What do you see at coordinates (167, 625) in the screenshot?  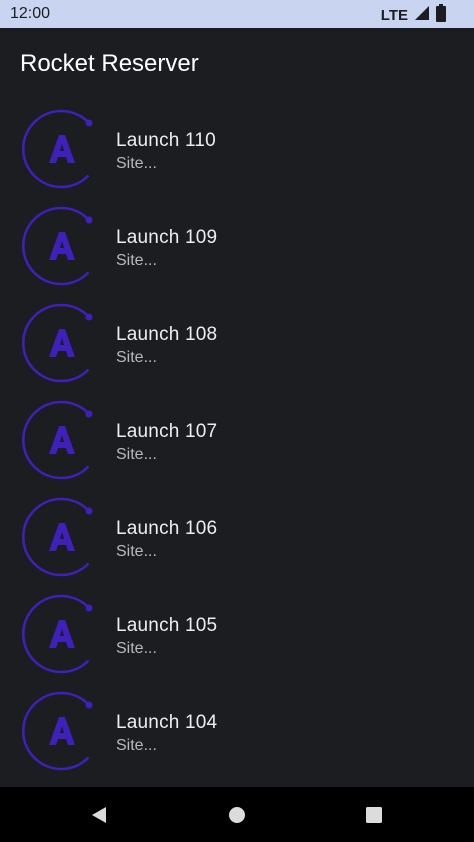 I see `launch-title: Launch 105` at bounding box center [167, 625].